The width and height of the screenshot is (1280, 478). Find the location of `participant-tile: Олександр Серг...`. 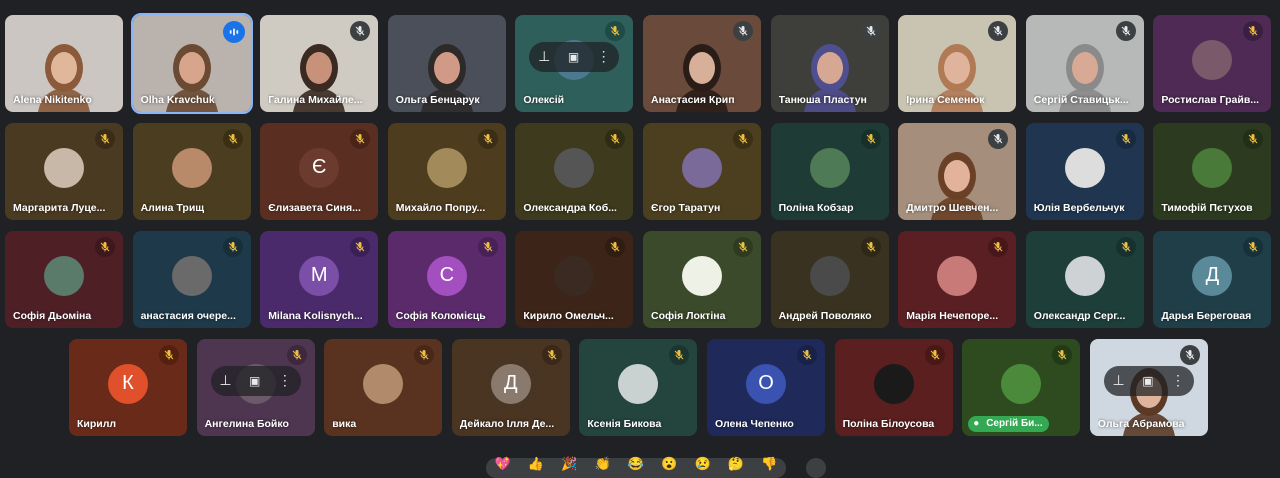

participant-tile: Олександр Серг... is located at coordinates (1084, 279).